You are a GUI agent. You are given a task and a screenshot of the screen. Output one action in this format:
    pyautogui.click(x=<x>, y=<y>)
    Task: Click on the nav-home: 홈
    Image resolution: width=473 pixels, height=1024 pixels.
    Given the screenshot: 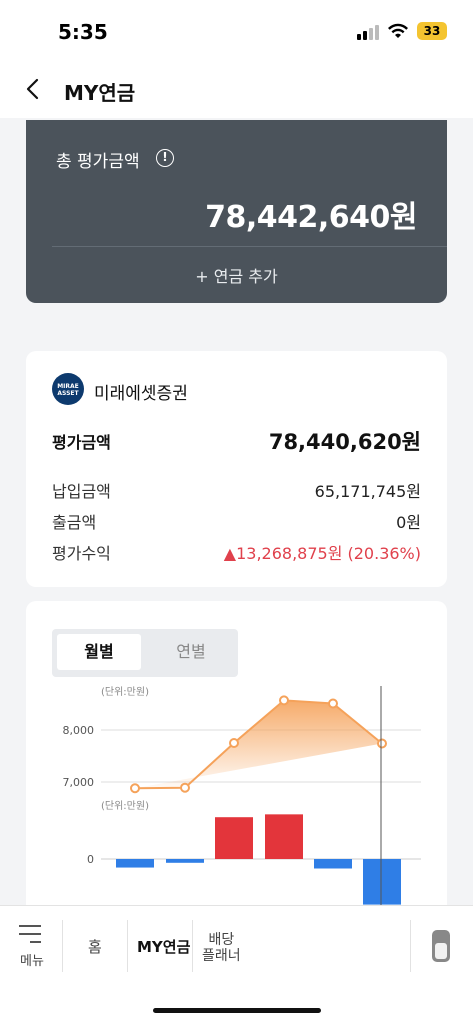 What is the action you would take?
    pyautogui.click(x=95, y=946)
    